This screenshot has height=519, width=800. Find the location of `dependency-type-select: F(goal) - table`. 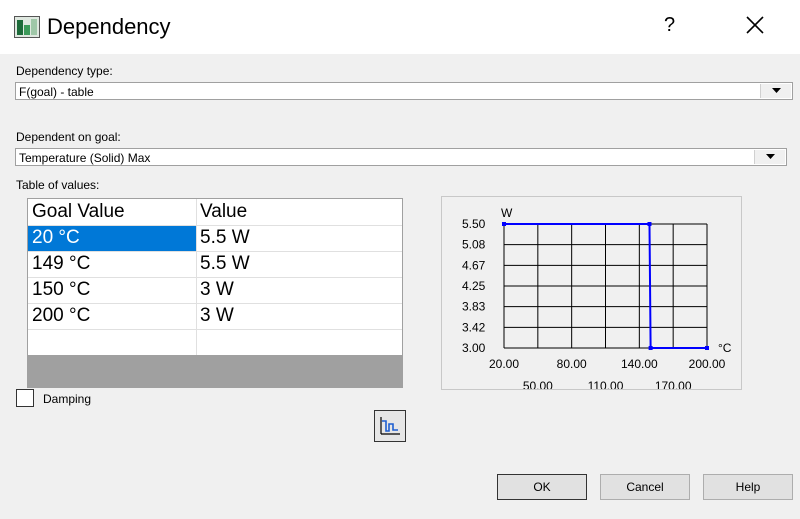

dependency-type-select: F(goal) - table is located at coordinates (404, 91).